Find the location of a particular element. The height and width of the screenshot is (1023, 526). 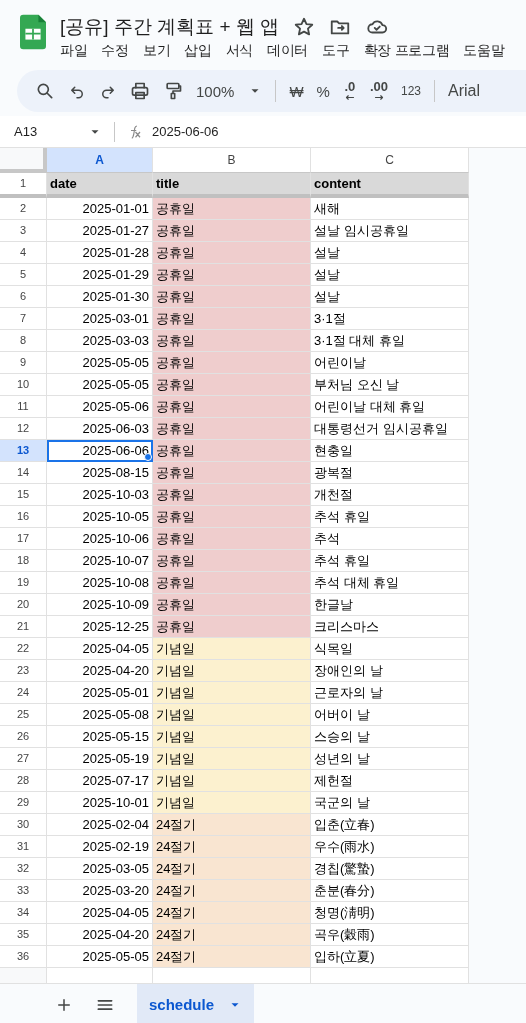

increase-decimal-button: .00 is located at coordinates (378, 91).